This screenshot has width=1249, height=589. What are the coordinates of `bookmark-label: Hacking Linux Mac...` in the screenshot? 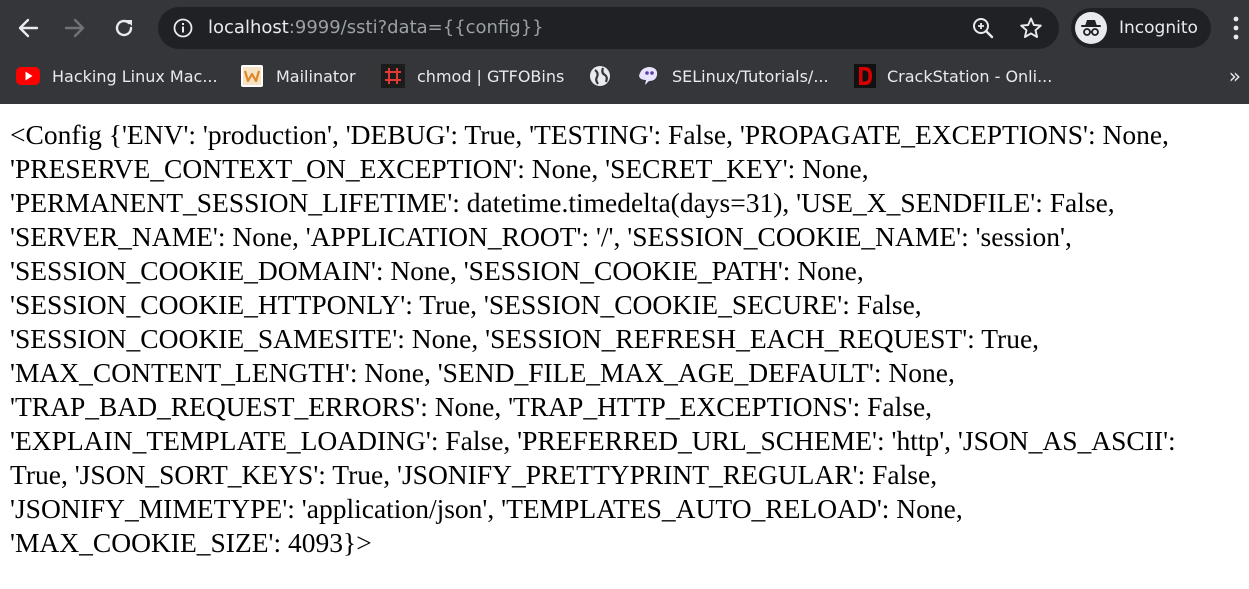 It's located at (135, 76).